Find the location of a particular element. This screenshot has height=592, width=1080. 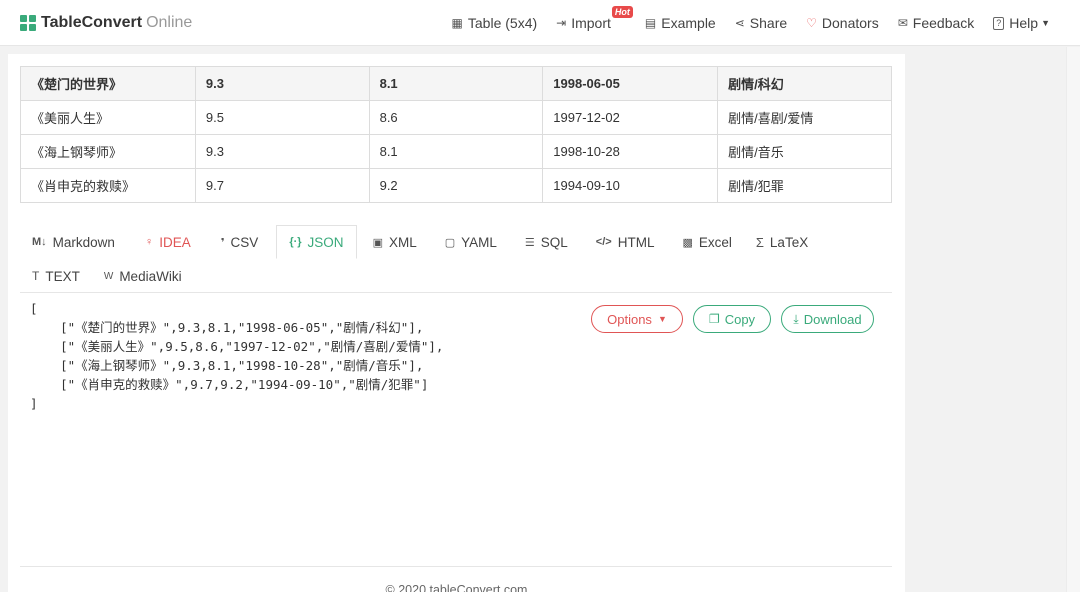

table-cell: 剧情/科幻 is located at coordinates (804, 83).